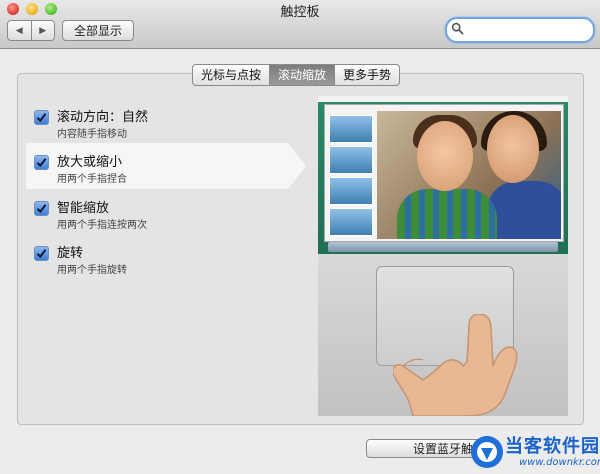 The image size is (600, 474). I want to click on back-forward-group: ◀ ▶, so click(31, 30).